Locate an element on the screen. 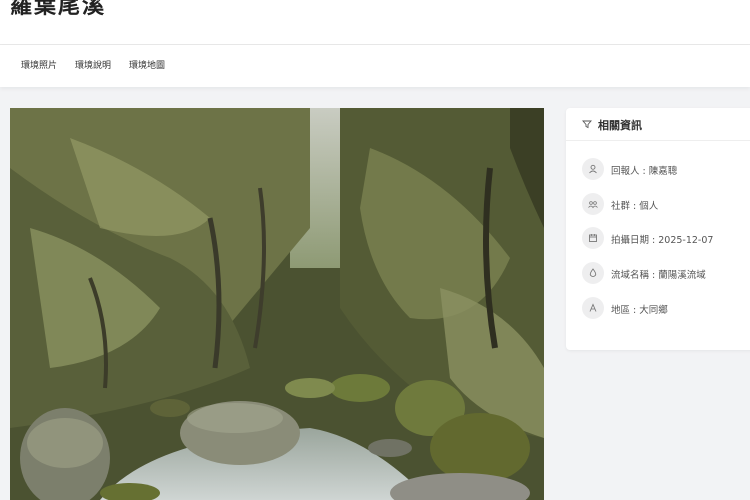  calendar-icon is located at coordinates (593, 238).